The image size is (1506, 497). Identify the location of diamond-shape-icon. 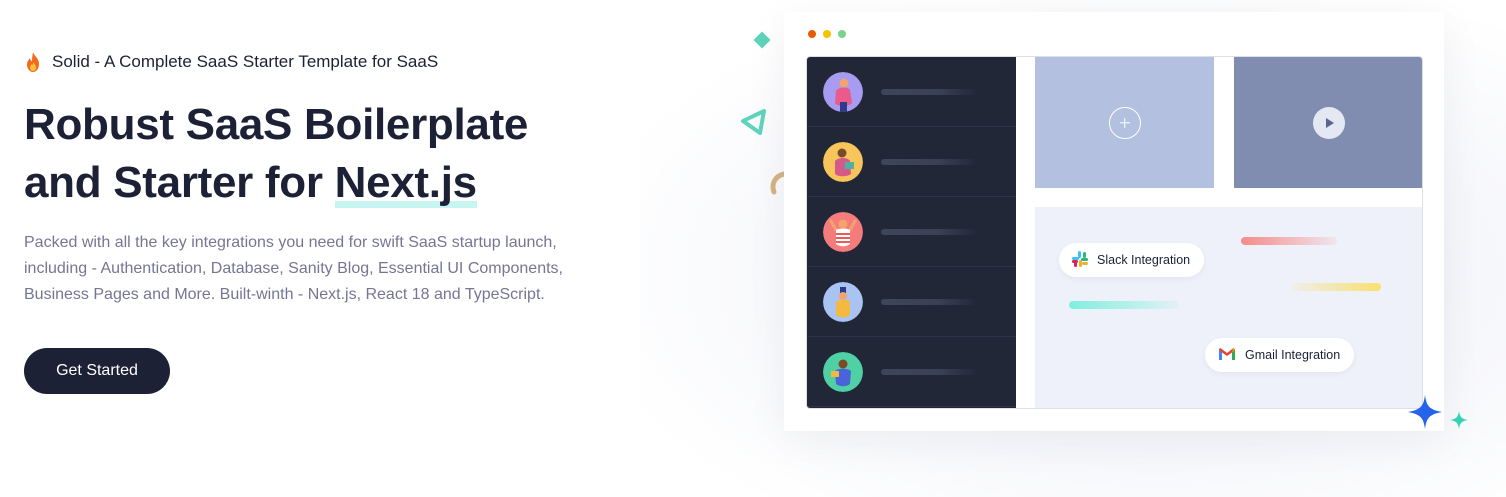
(762, 40).